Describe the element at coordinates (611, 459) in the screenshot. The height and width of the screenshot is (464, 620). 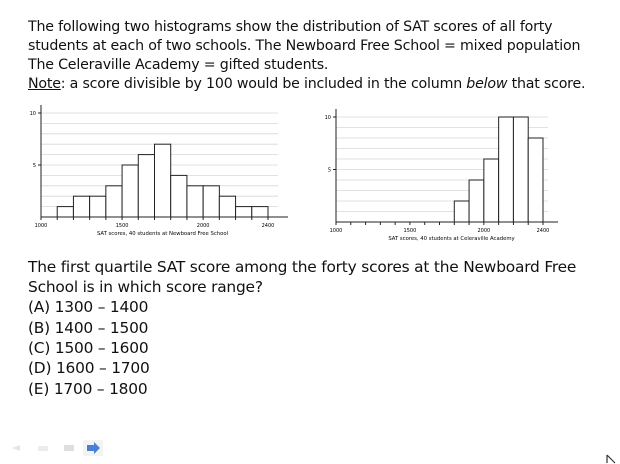
I see `cursor-icon` at that location.